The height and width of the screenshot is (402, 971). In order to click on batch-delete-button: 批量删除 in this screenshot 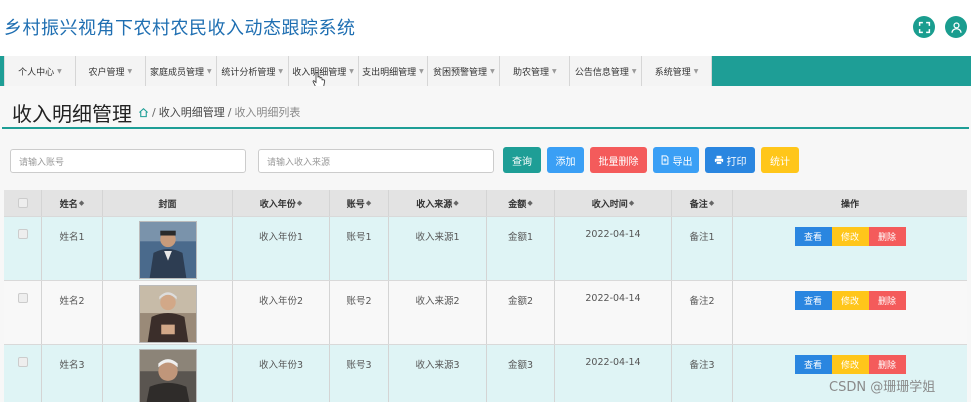, I will do `click(618, 160)`.